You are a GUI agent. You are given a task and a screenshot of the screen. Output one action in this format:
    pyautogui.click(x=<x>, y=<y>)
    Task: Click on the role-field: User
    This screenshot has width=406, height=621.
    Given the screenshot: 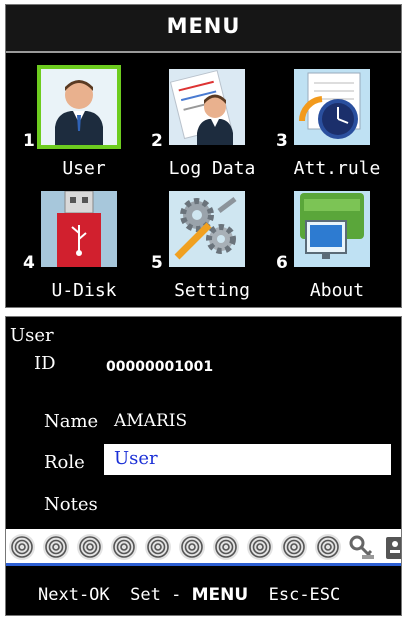 What is the action you would take?
    pyautogui.click(x=247, y=459)
    